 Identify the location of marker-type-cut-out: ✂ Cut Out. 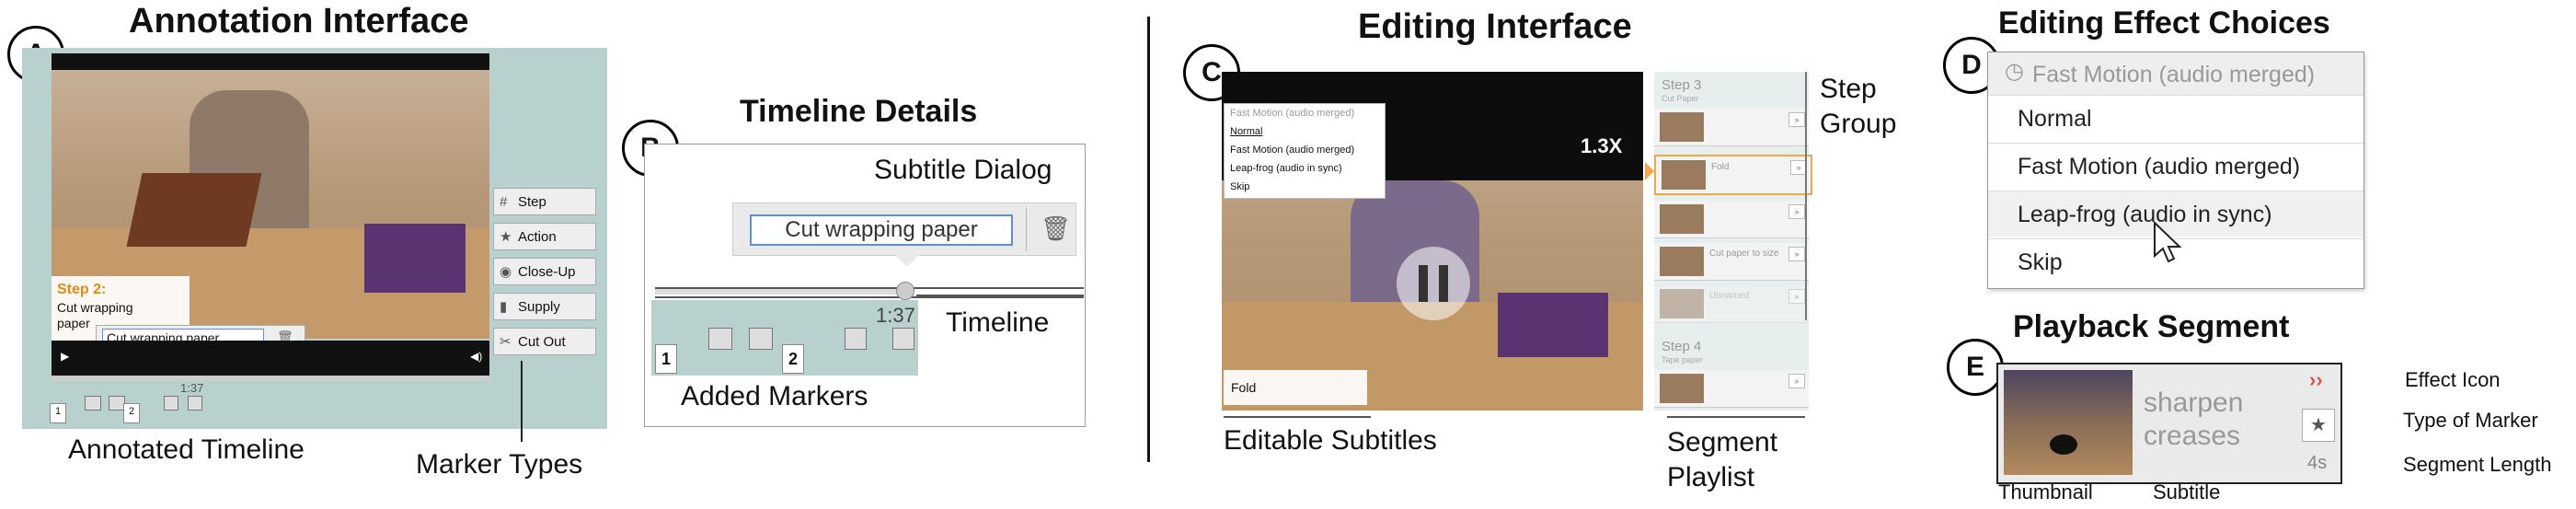
(544, 341).